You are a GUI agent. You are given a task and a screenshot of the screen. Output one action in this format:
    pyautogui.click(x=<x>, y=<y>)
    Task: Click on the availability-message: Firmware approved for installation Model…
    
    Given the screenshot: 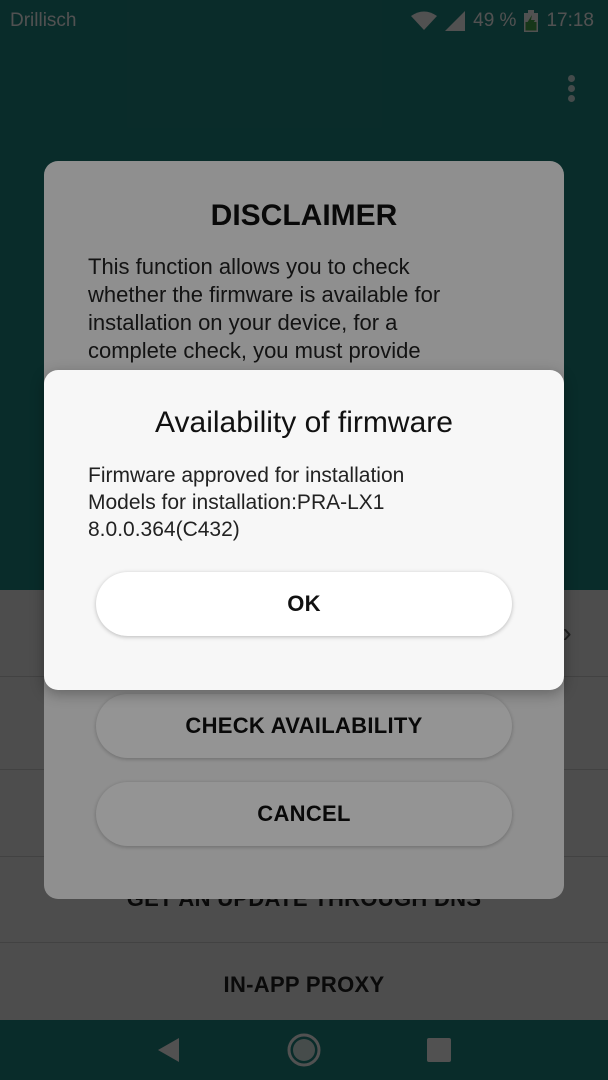 What is the action you would take?
    pyautogui.click(x=246, y=502)
    